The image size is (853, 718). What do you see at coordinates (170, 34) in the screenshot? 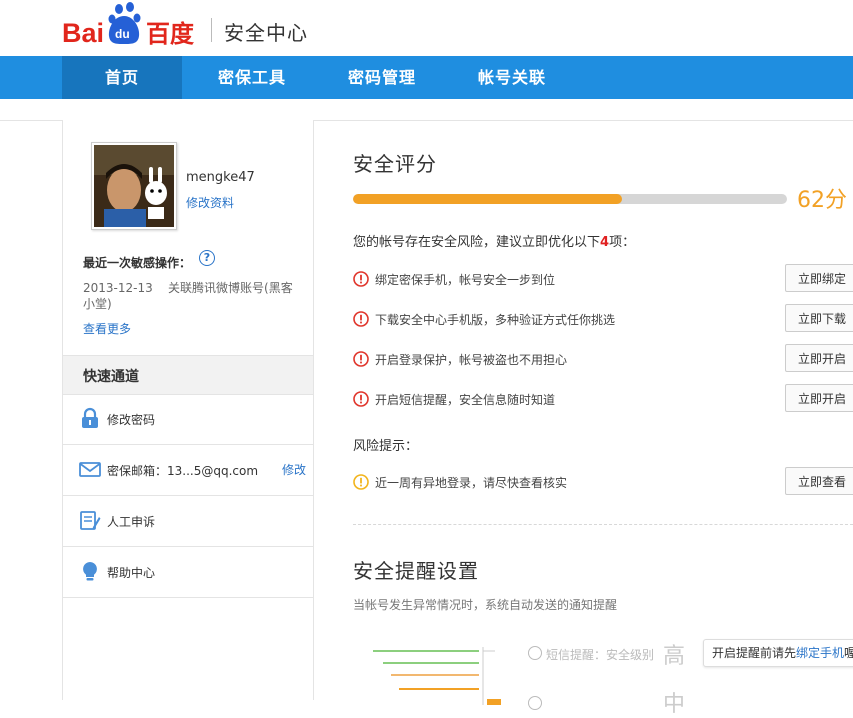
I see `svg-text: 百度` at bounding box center [170, 34].